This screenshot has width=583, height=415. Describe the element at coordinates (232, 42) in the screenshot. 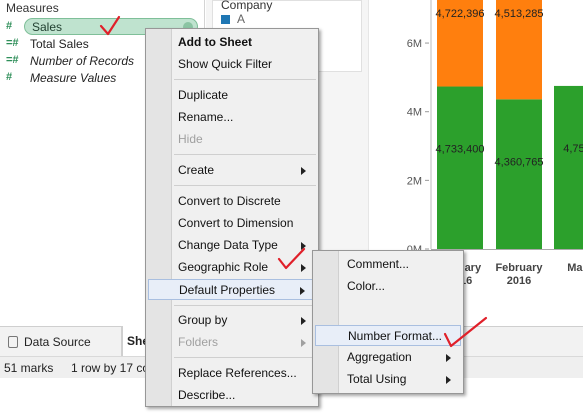

I see `menu-item-add-to-sheet: Add to Sheet` at that location.